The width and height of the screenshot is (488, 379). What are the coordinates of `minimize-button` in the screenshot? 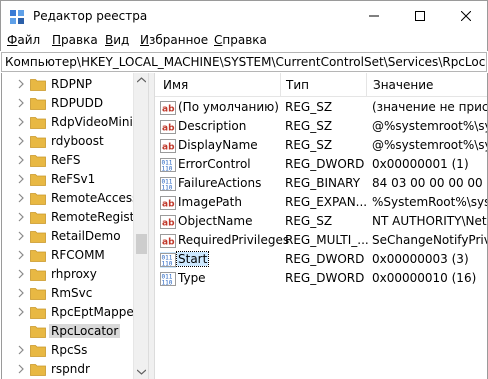 It's located at (374, 16).